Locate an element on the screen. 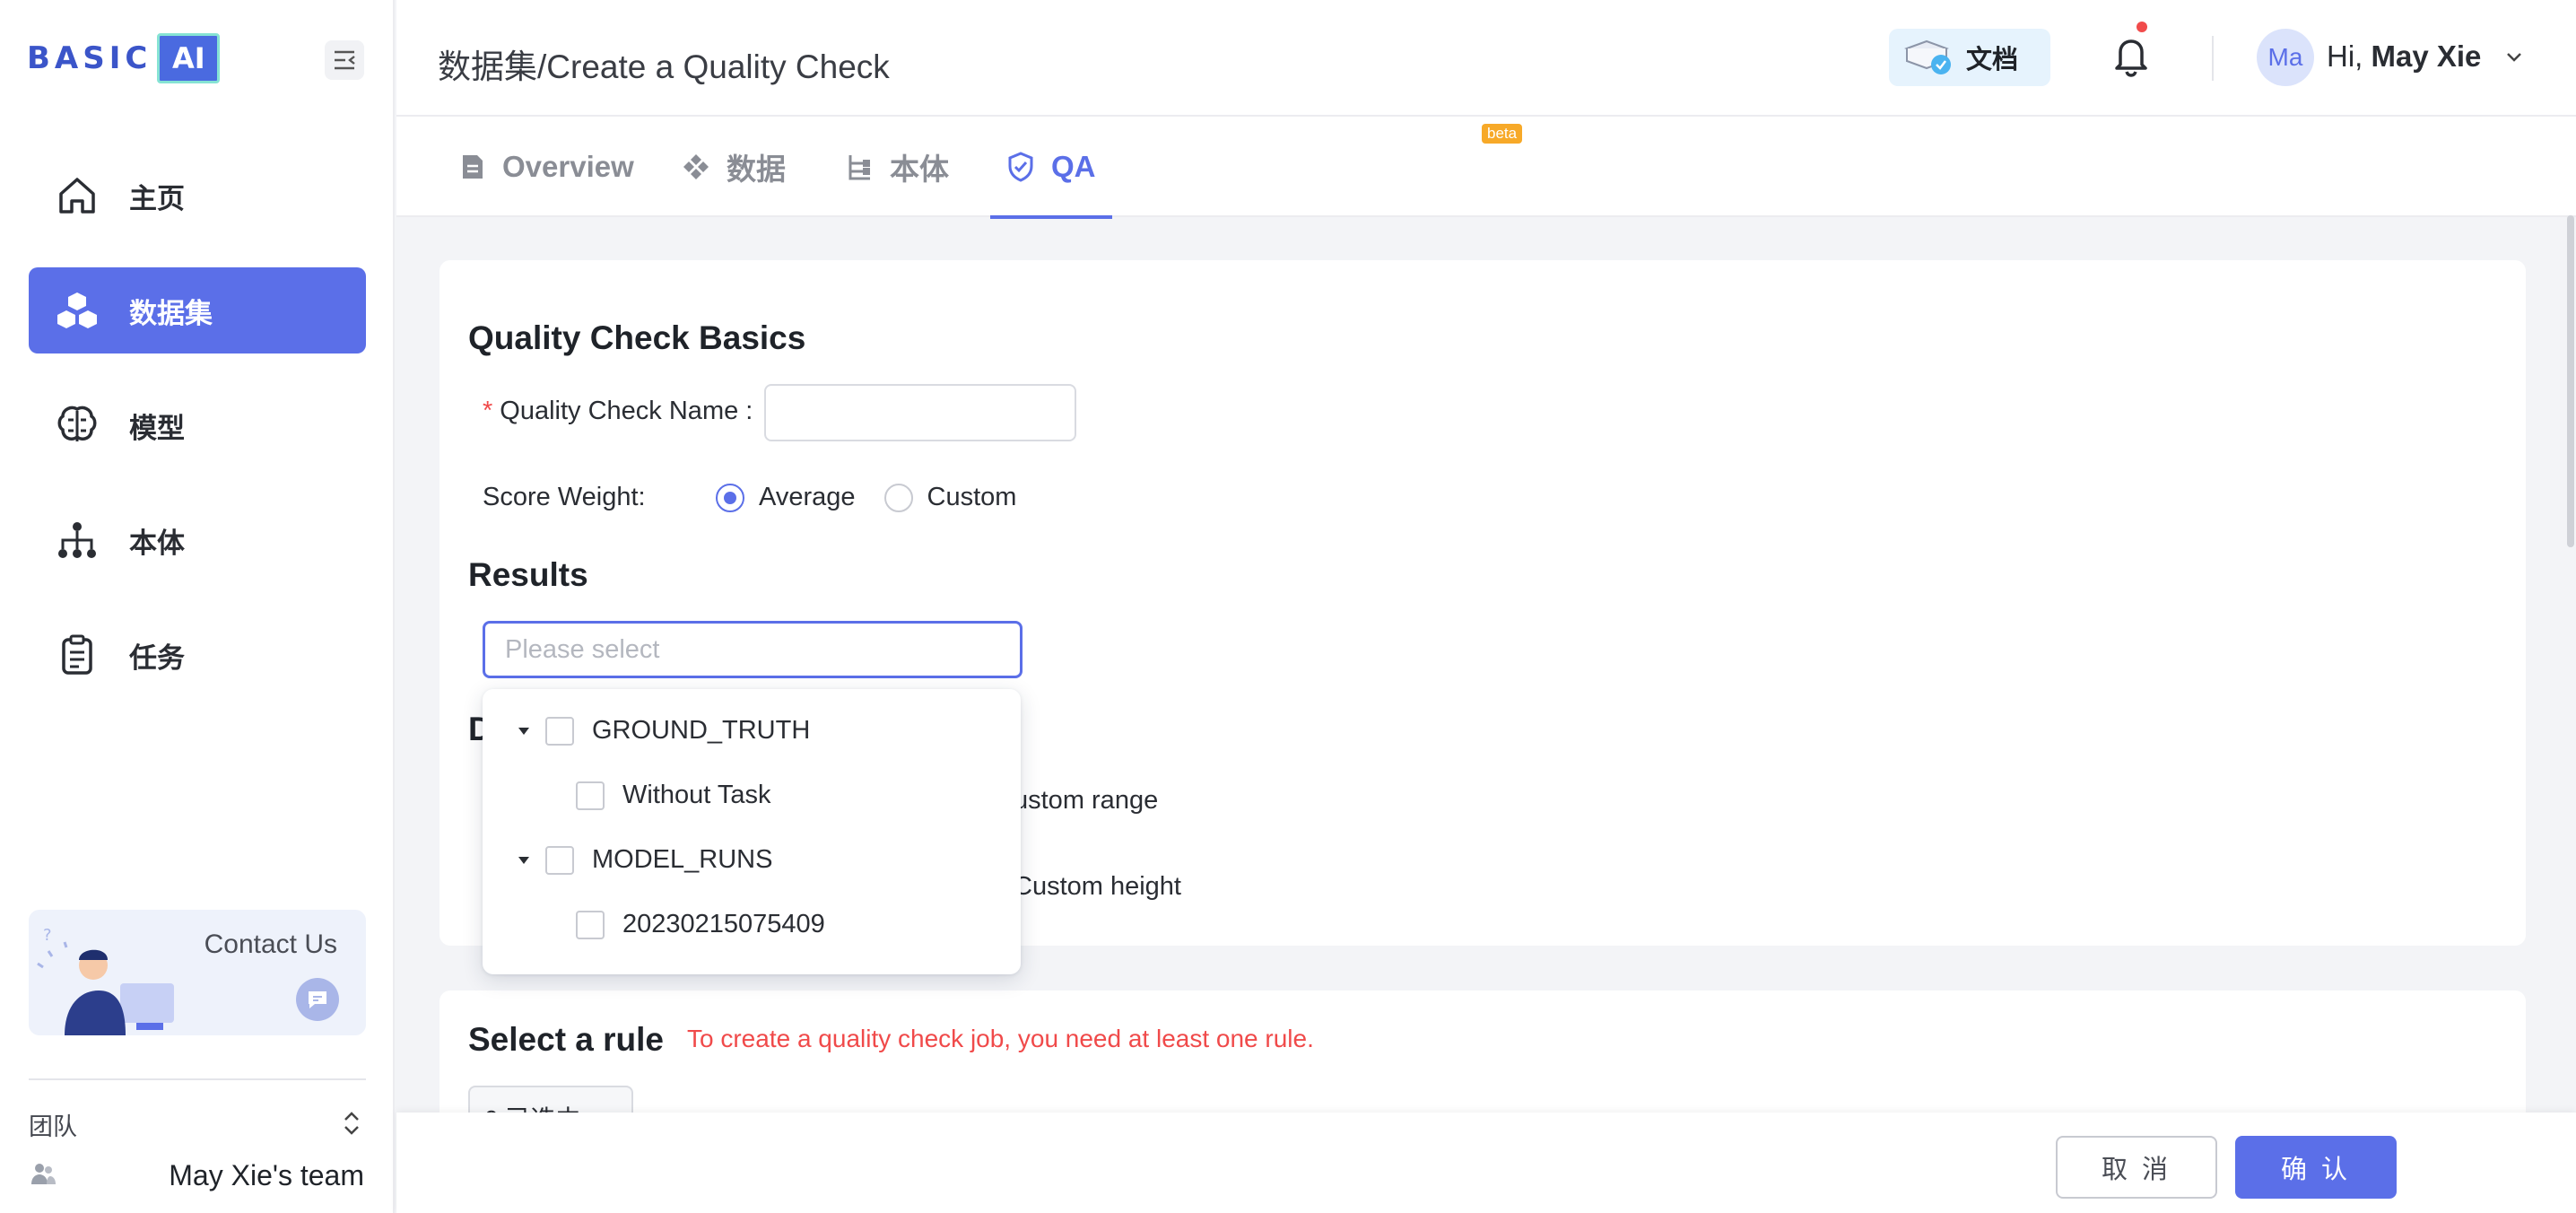 The width and height of the screenshot is (2576, 1213). sidebar-item-label: 主页 is located at coordinates (157, 198).